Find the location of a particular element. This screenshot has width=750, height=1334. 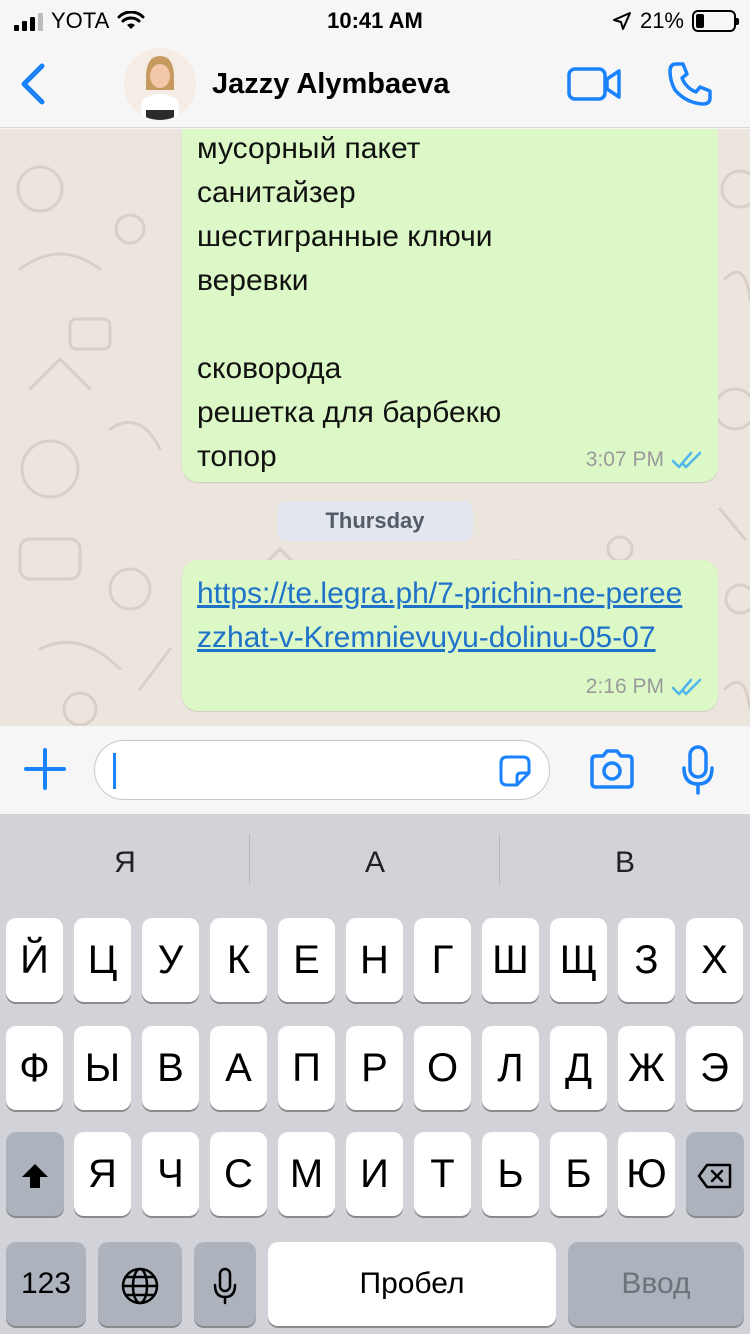

back-chevron-icon is located at coordinates (34, 84).